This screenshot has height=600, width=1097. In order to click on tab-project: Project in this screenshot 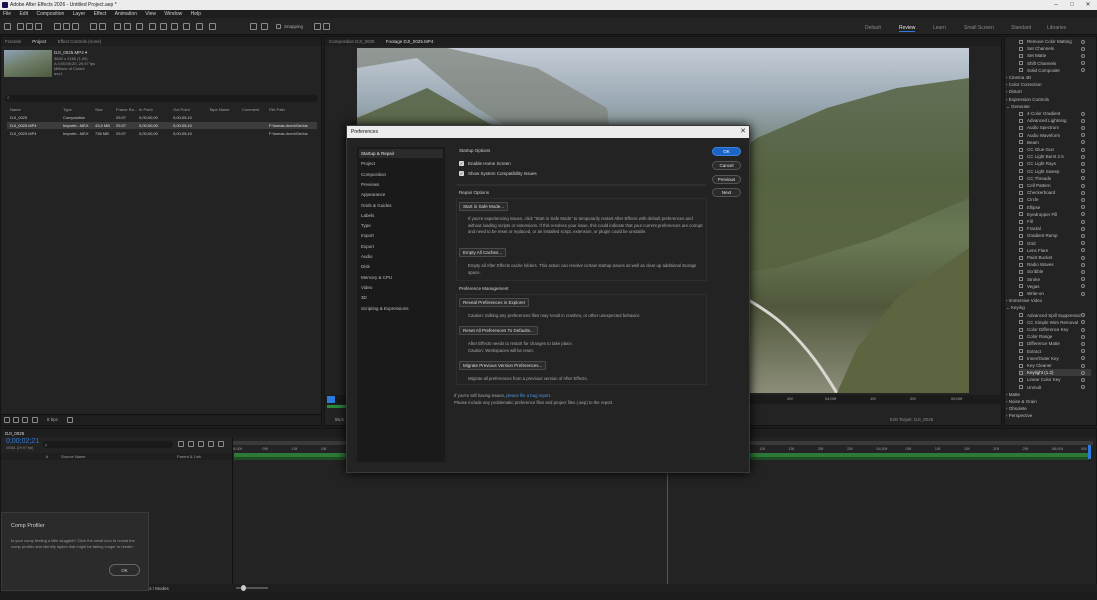, I will do `click(39, 41)`.